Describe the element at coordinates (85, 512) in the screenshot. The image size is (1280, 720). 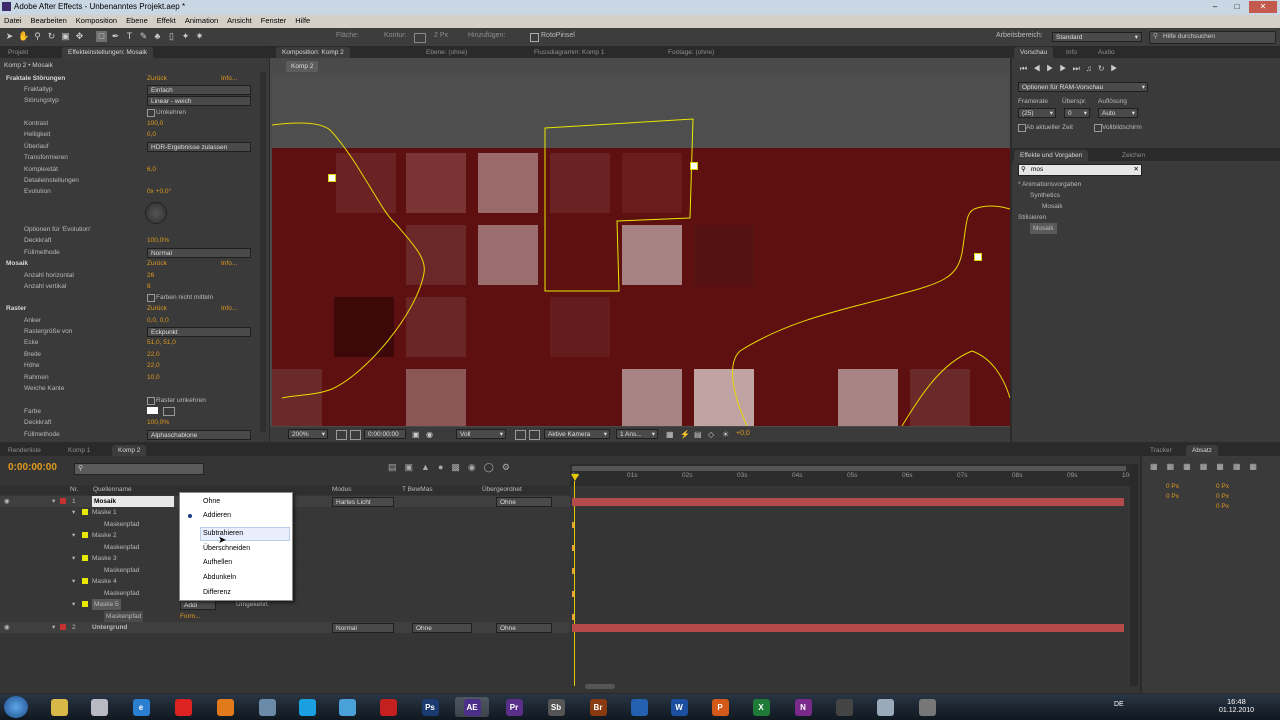
I see `label-color-swatch` at that location.